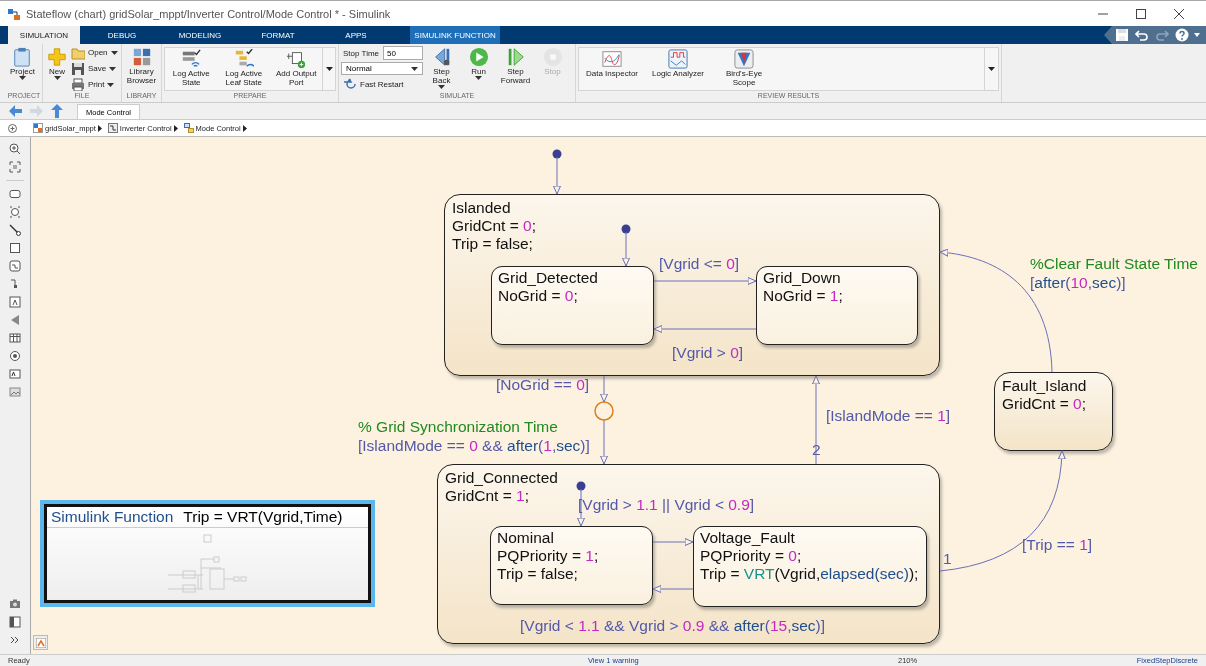 The width and height of the screenshot is (1206, 666). I want to click on state-action: PQPriority = 0;, so click(751, 556).